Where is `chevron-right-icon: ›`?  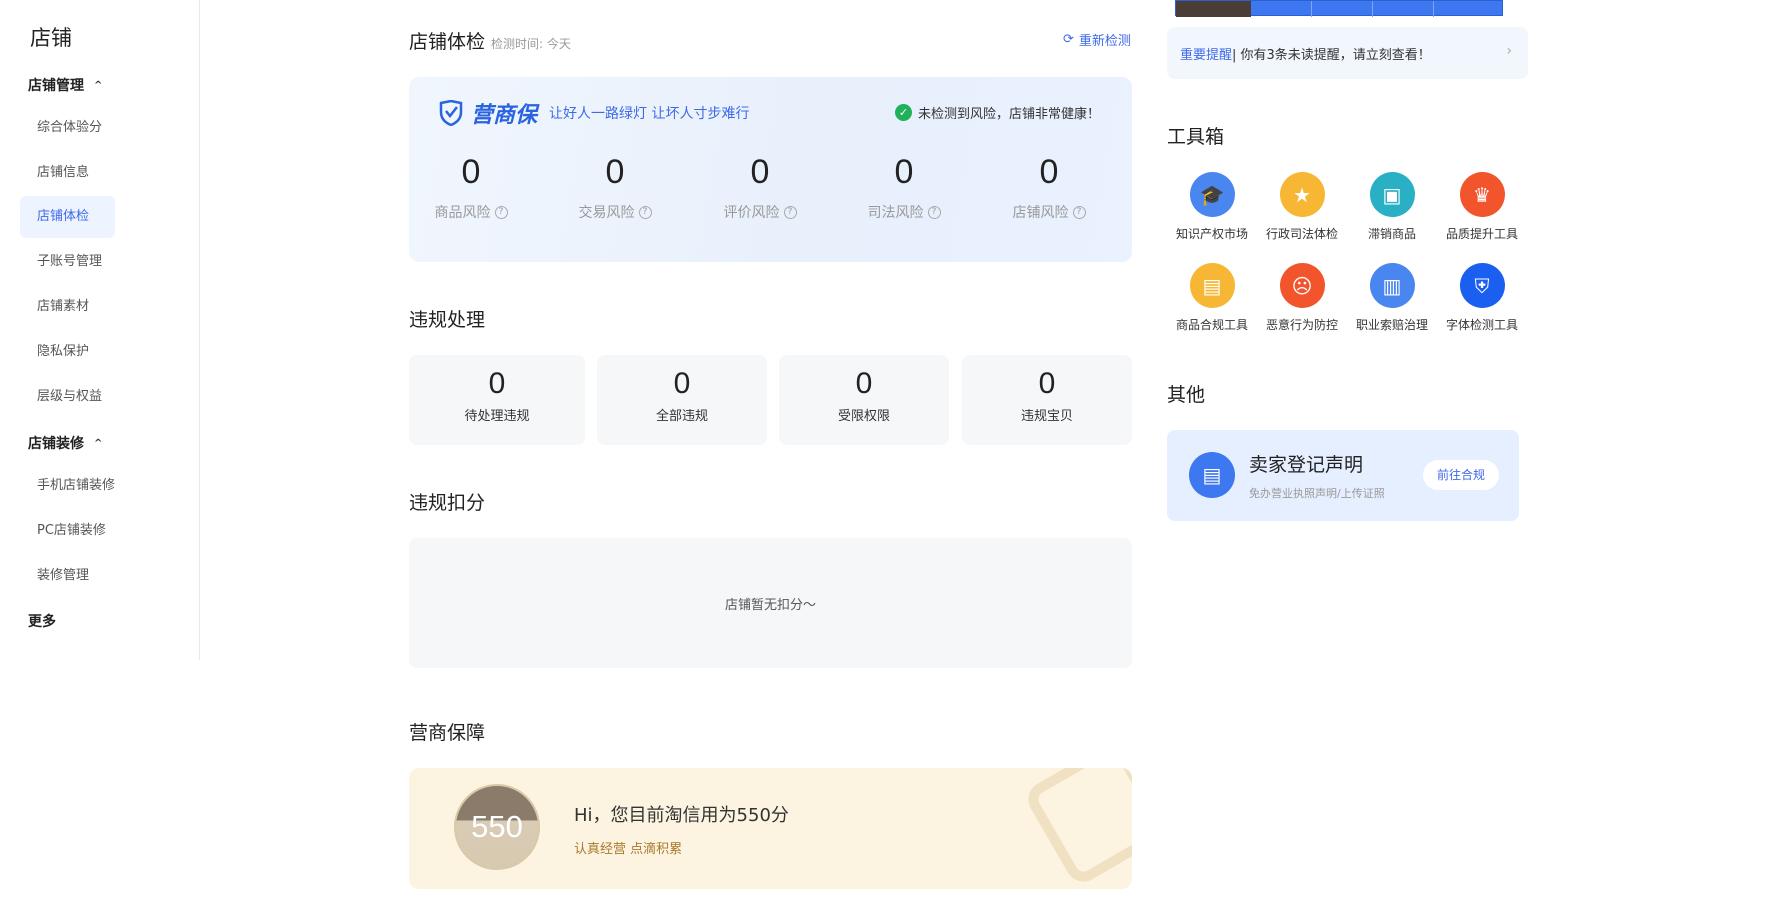
chevron-right-icon: › is located at coordinates (1509, 51).